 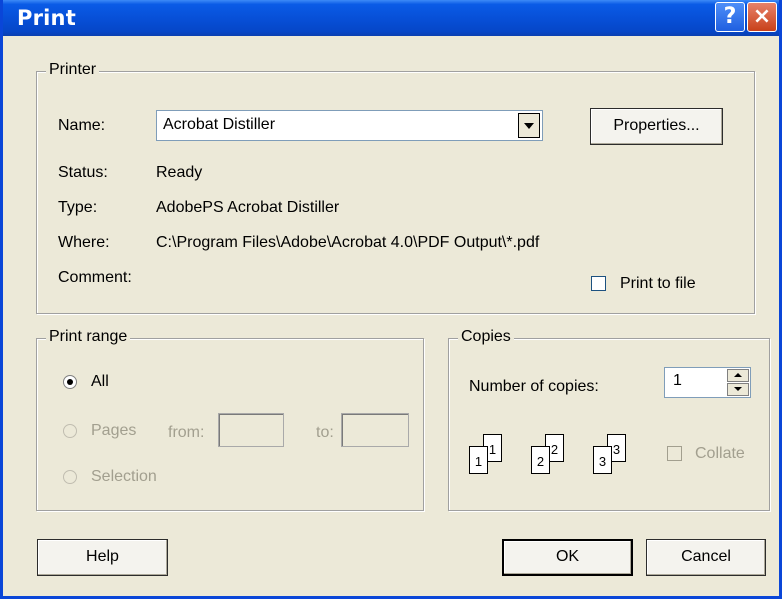 What do you see at coordinates (609, 419) in the screenshot?
I see `copies-group: Copies` at bounding box center [609, 419].